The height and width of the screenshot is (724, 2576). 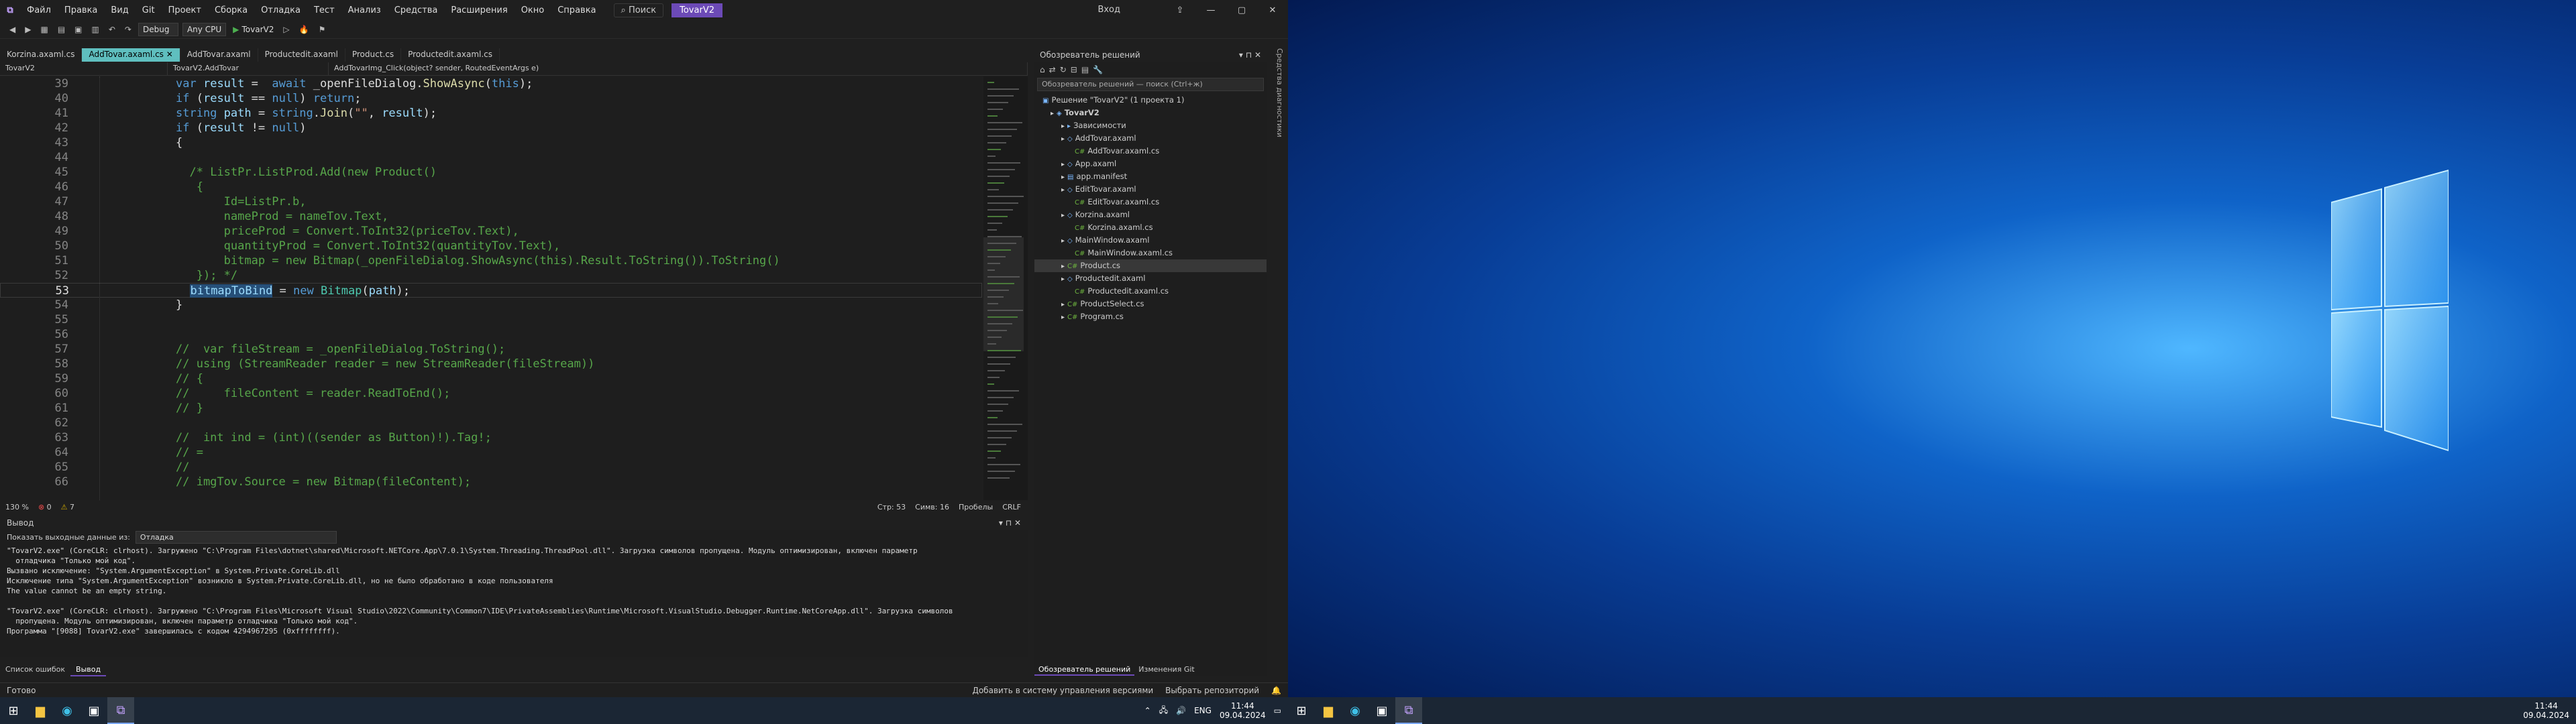 I want to click on code-line: 56, so click(x=491, y=334).